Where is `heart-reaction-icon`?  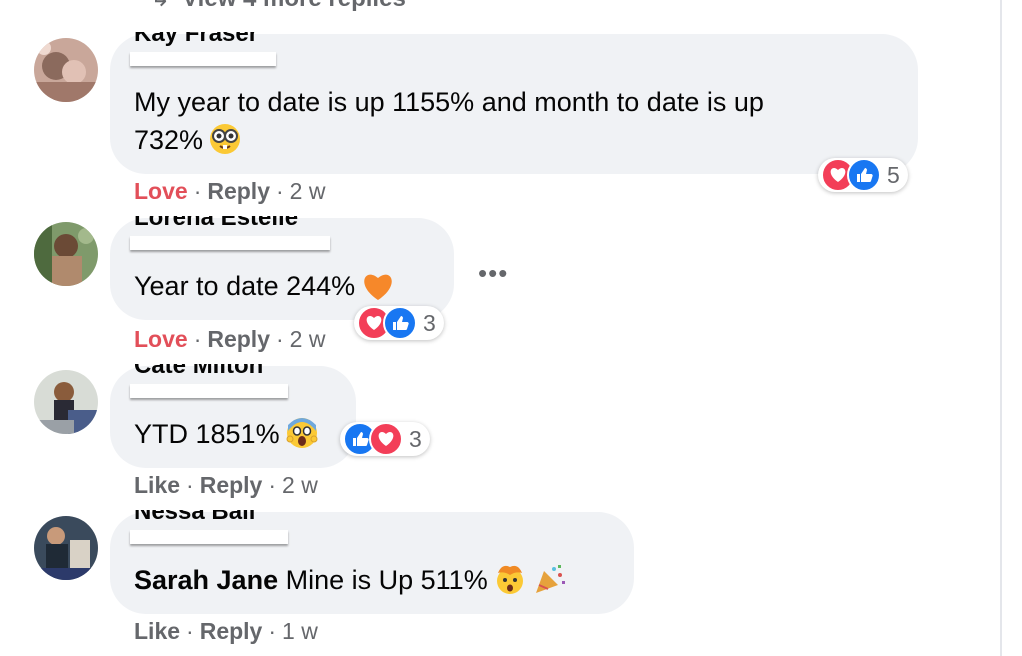 heart-reaction-icon is located at coordinates (386, 439).